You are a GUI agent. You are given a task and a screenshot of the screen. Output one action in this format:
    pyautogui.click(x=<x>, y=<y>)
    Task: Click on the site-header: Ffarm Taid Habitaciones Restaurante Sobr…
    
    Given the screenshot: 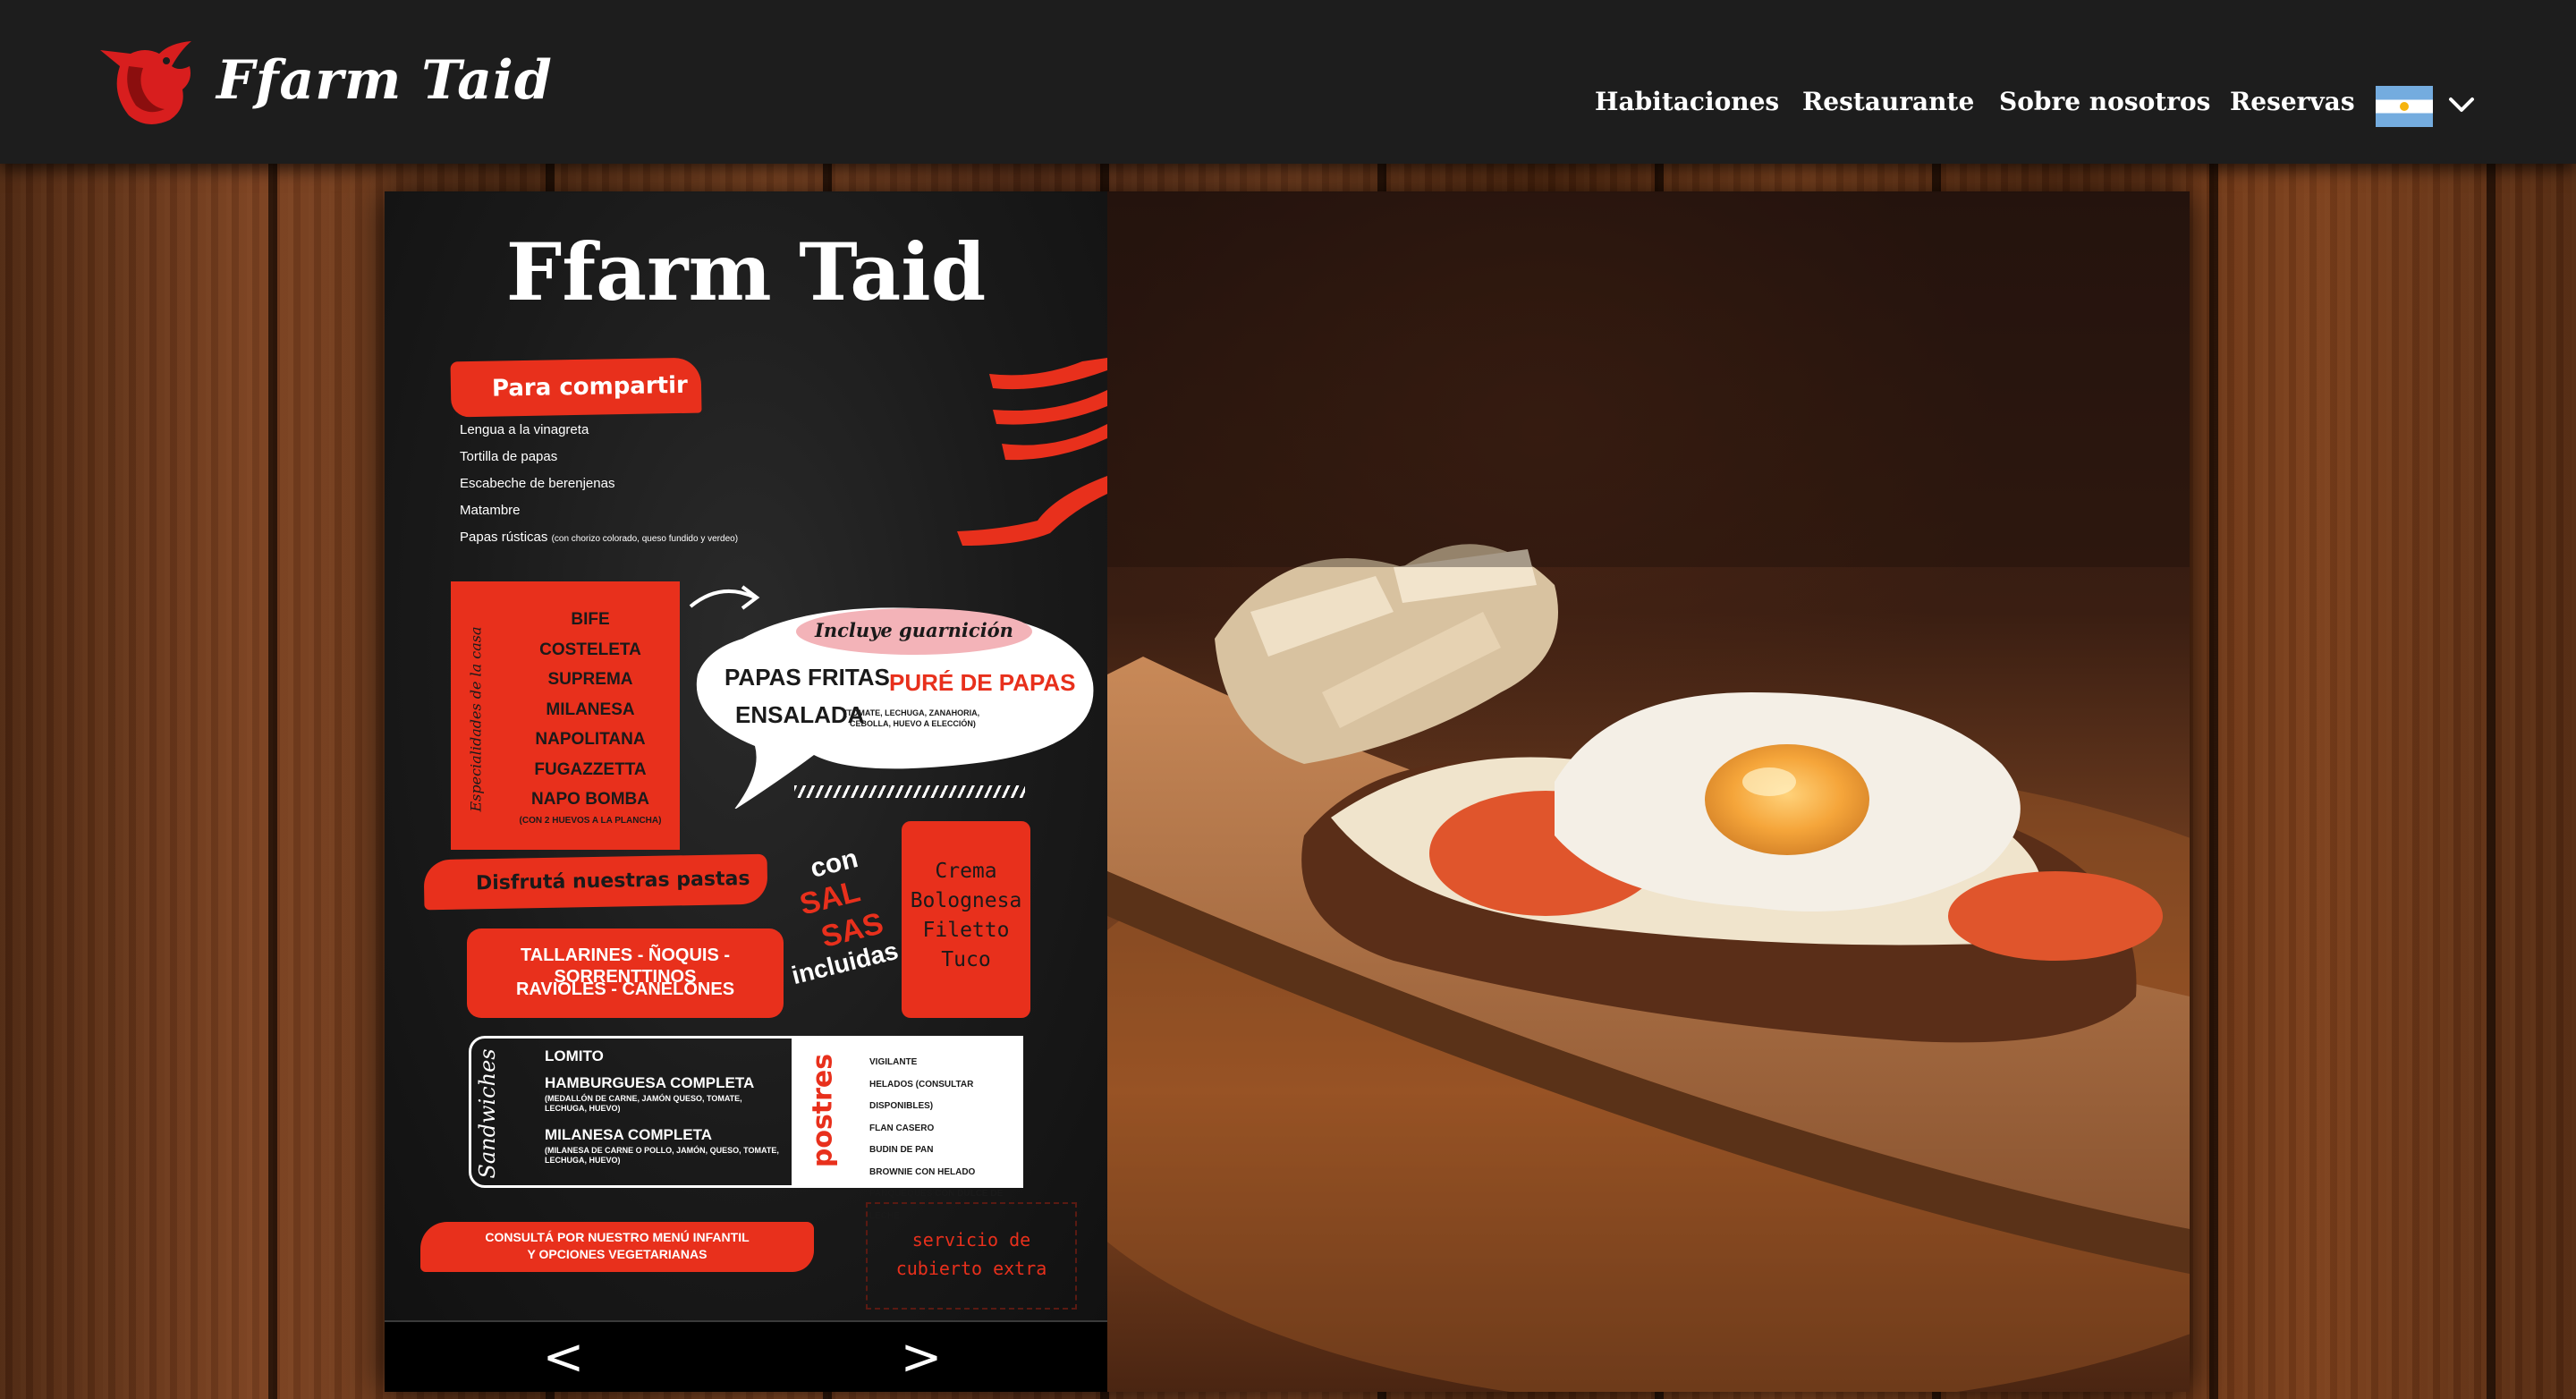 What is the action you would take?
    pyautogui.click(x=1288, y=82)
    